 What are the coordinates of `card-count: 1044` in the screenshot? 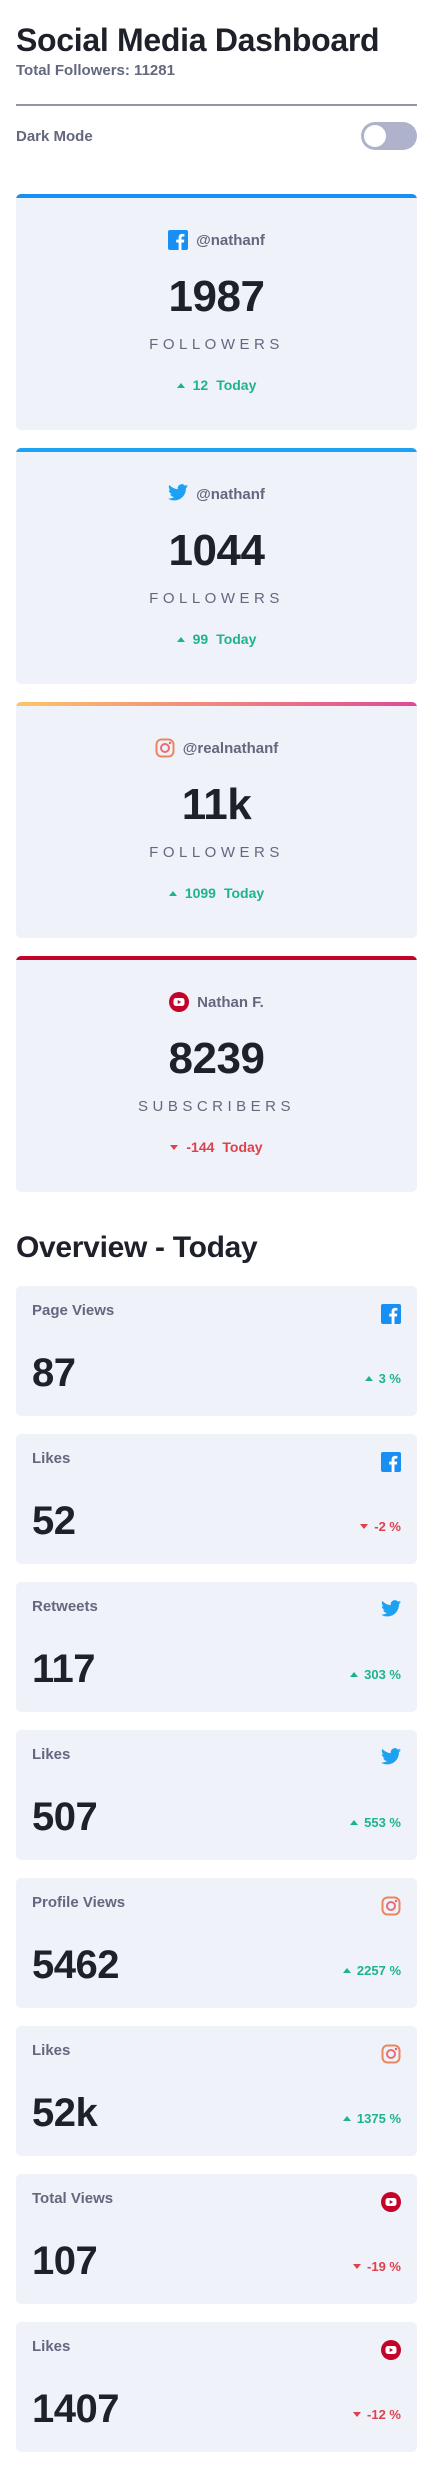 It's located at (216, 550).